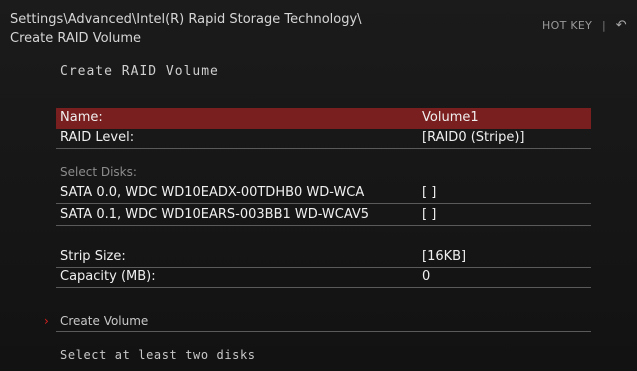  What do you see at coordinates (450, 118) in the screenshot?
I see `name-value: Volume1` at bounding box center [450, 118].